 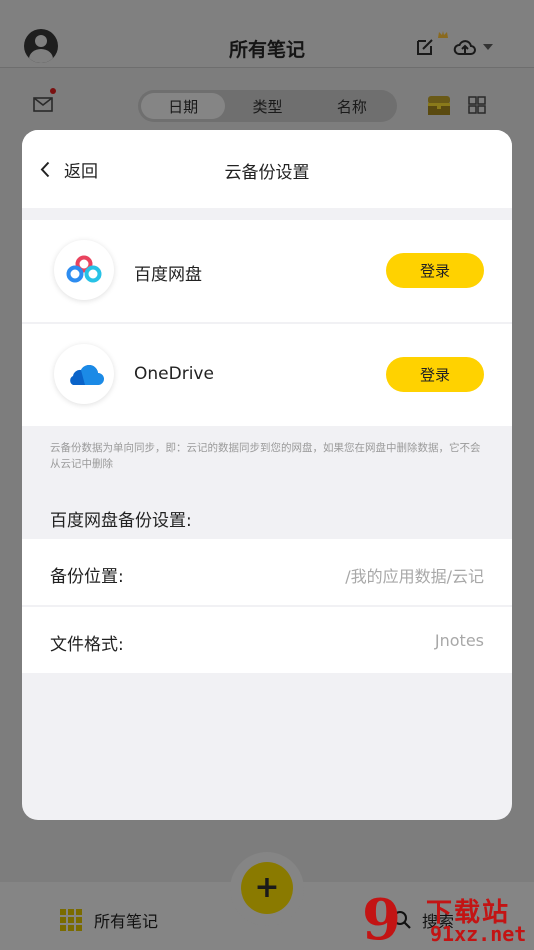 I want to click on backup-location-value: /我的应用数据/云记, so click(x=414, y=576).